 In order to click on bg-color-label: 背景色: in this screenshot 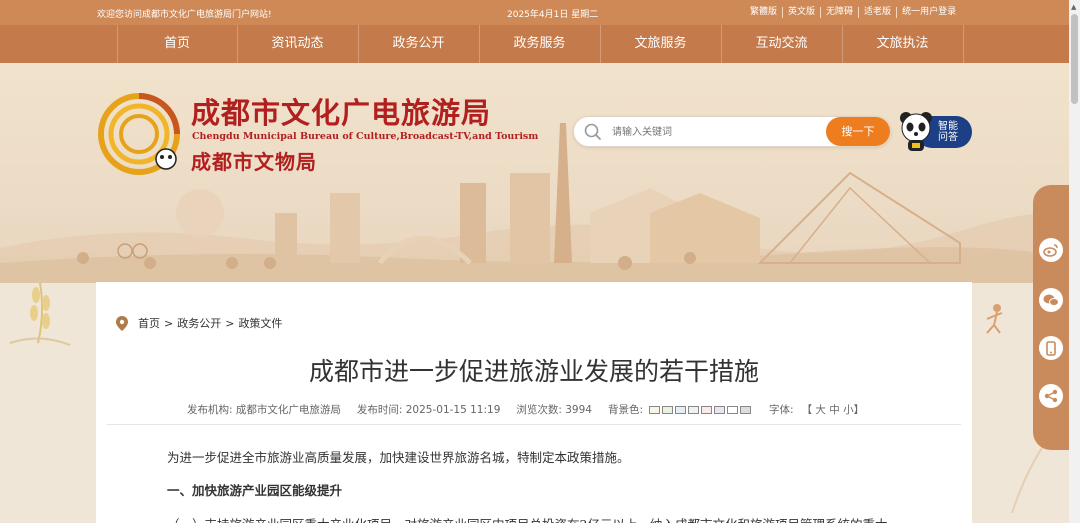, I will do `click(625, 410)`.